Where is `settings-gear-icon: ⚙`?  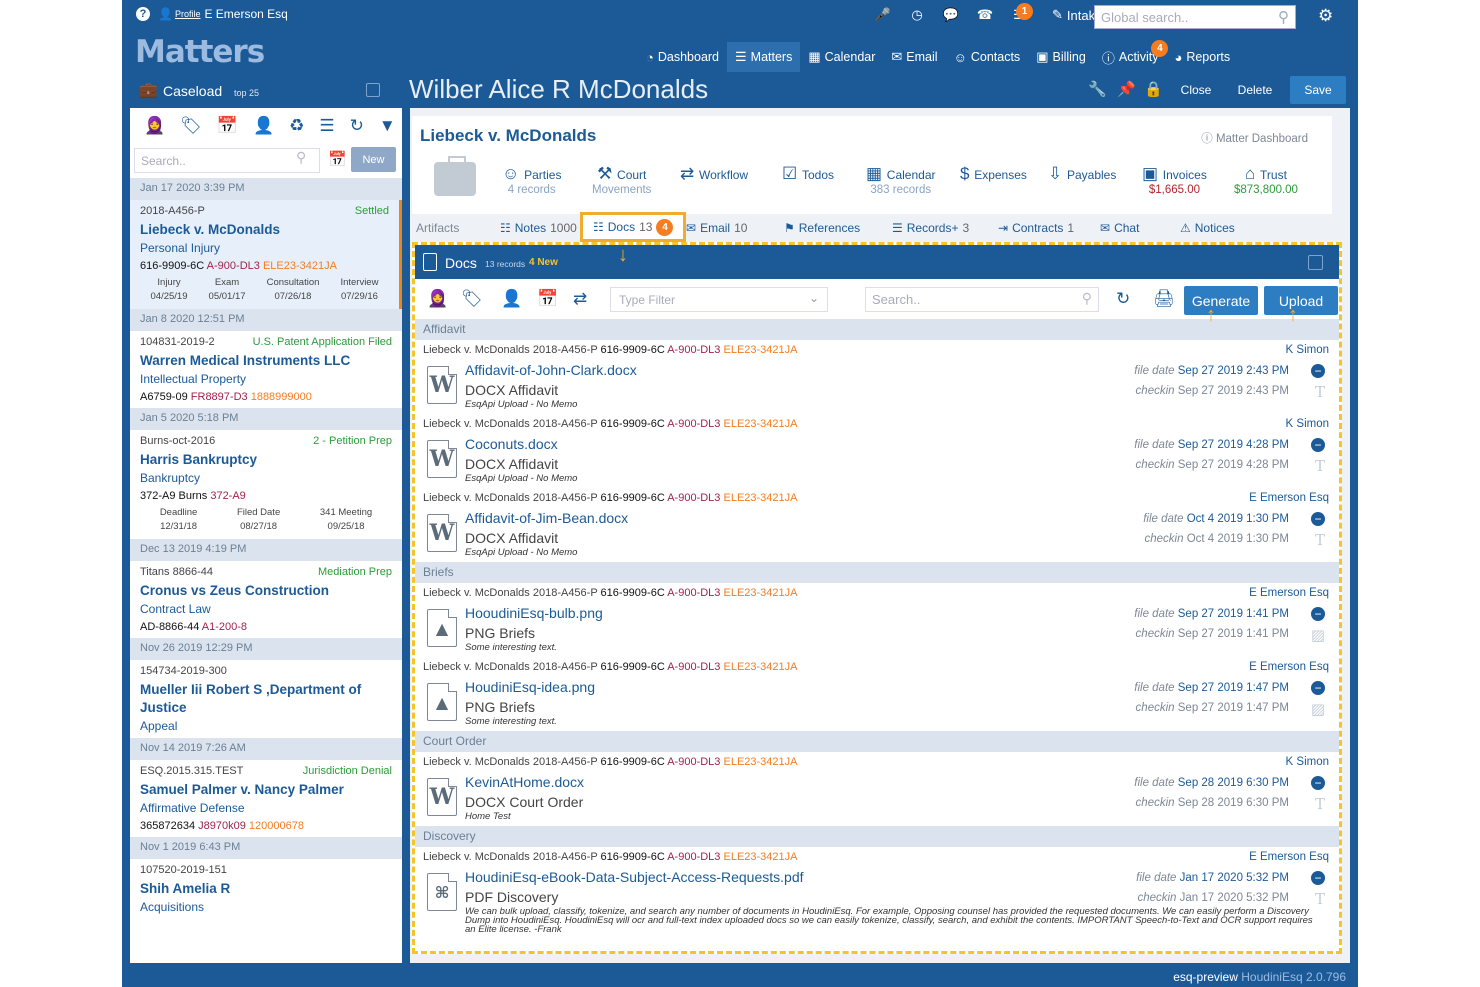
settings-gear-icon: ⚙ is located at coordinates (1325, 16).